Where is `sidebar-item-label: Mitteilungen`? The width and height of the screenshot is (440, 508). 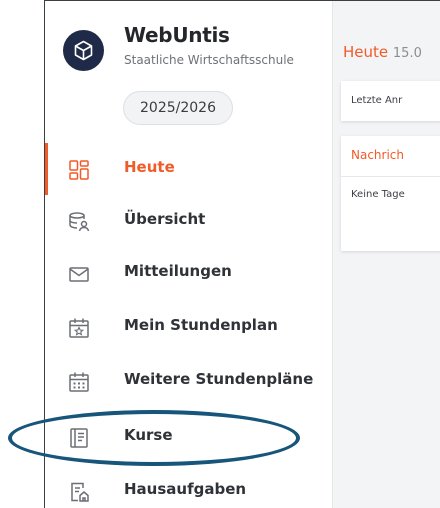
sidebar-item-label: Mitteilungen is located at coordinates (178, 271).